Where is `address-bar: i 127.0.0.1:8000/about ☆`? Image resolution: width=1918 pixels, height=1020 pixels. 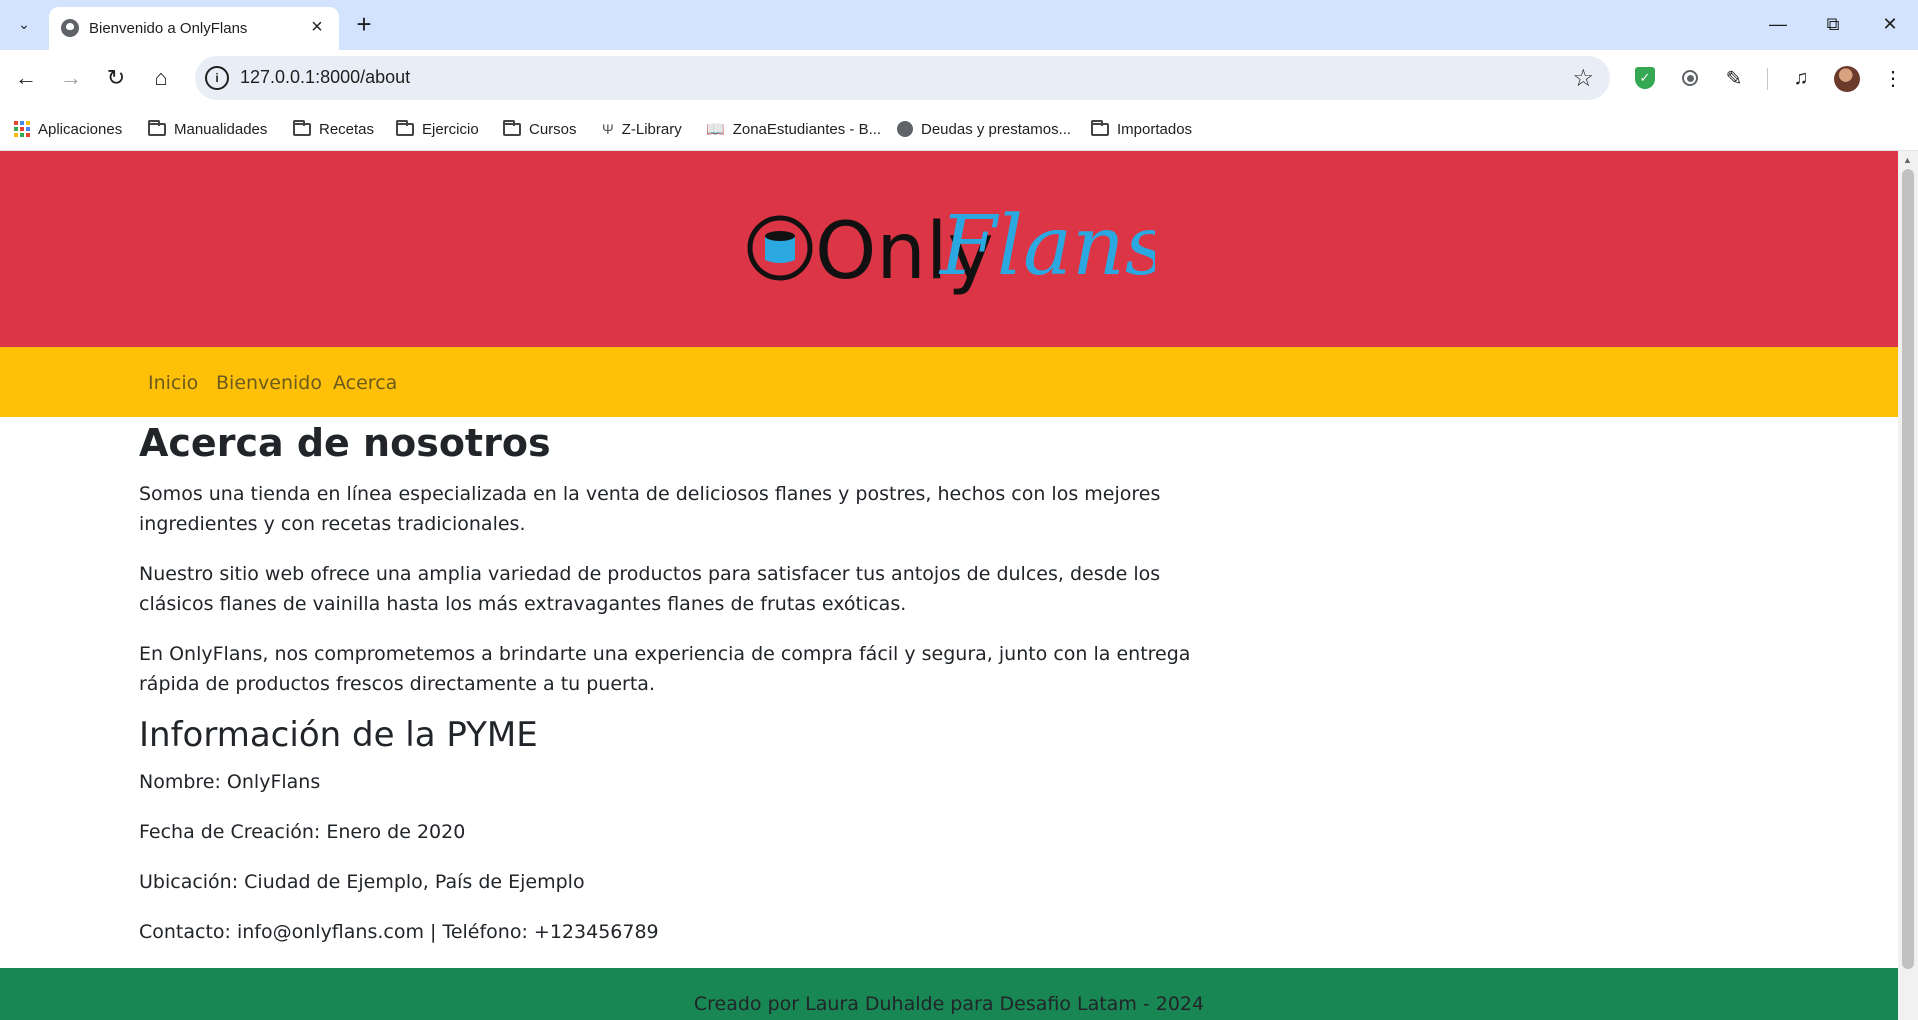
address-bar: i 127.0.0.1:8000/about ☆ is located at coordinates (902, 78).